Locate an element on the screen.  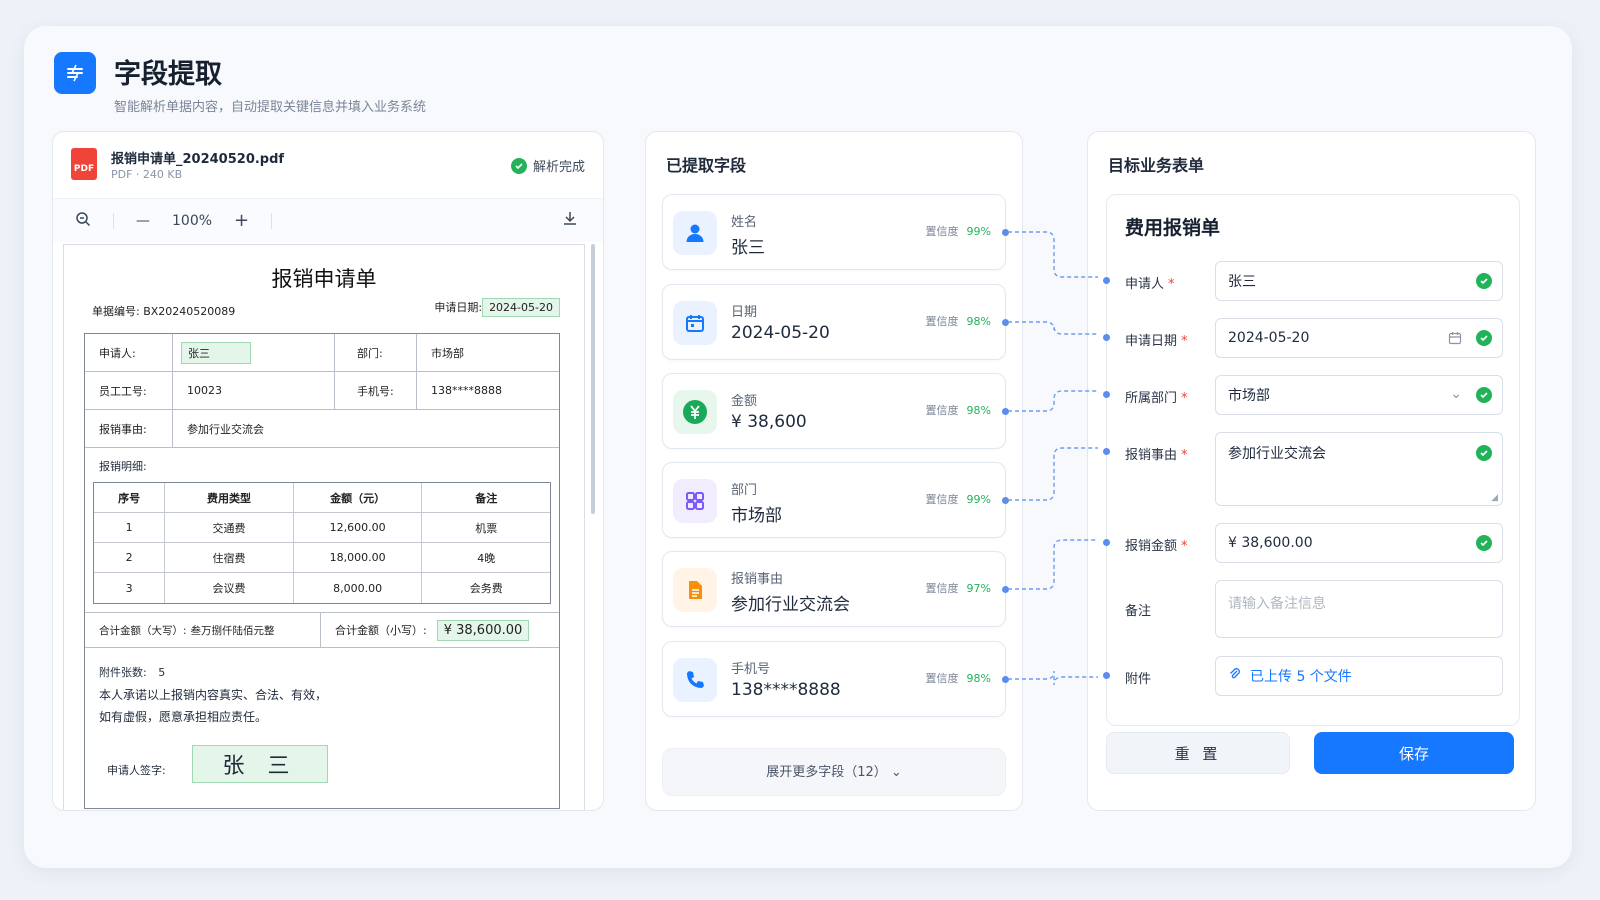
extracted-field-card: 金额 ¥ 38,600 置信度 98% is located at coordinates (835, 411).